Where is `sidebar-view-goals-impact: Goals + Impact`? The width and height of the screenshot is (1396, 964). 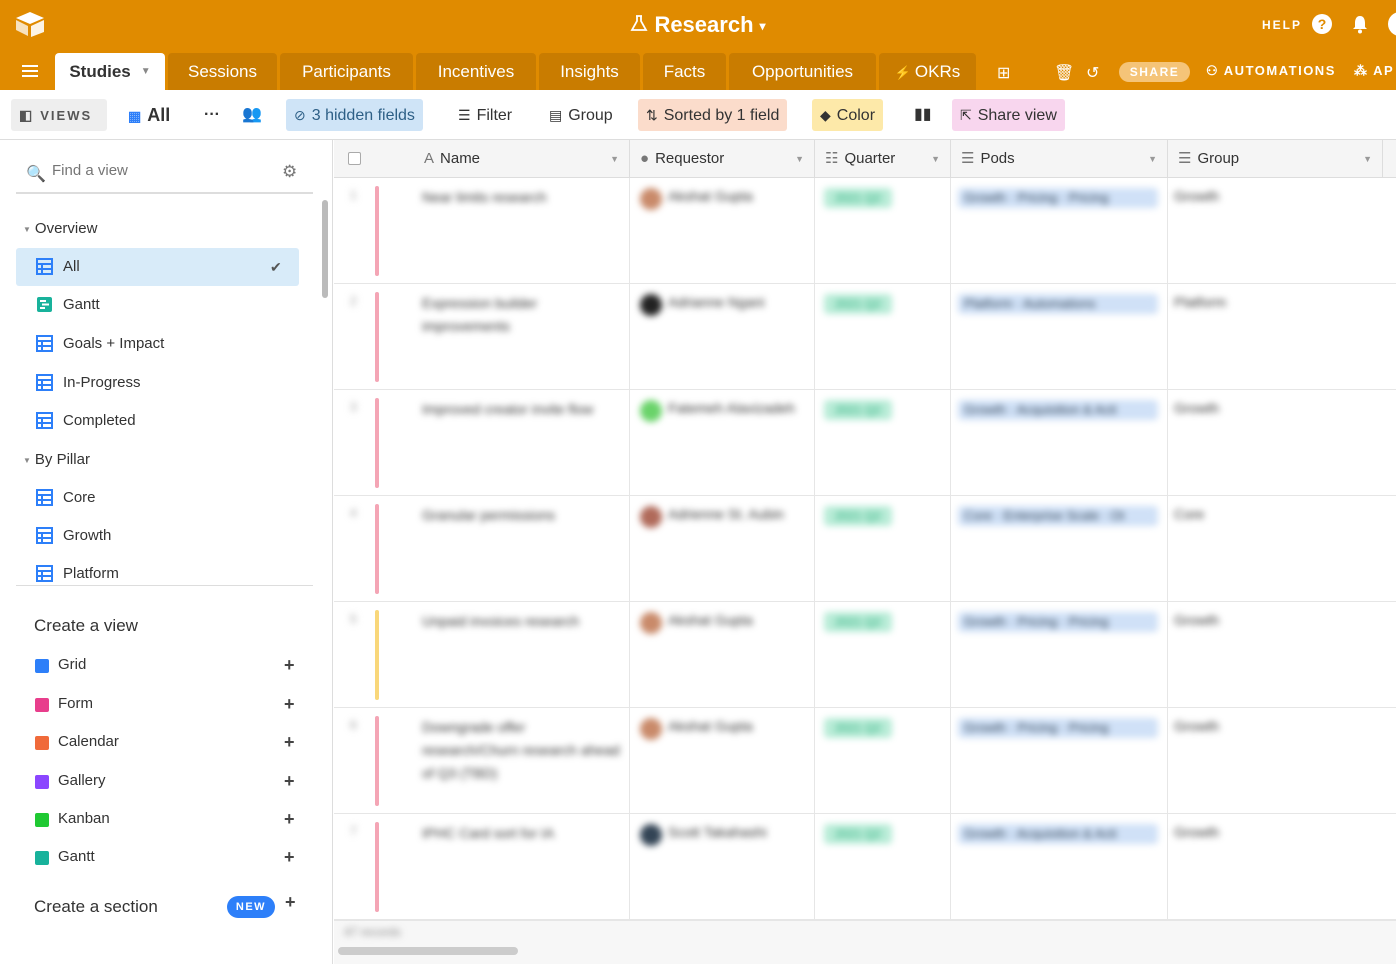
sidebar-view-goals-impact: Goals + Impact is located at coordinates (157, 344).